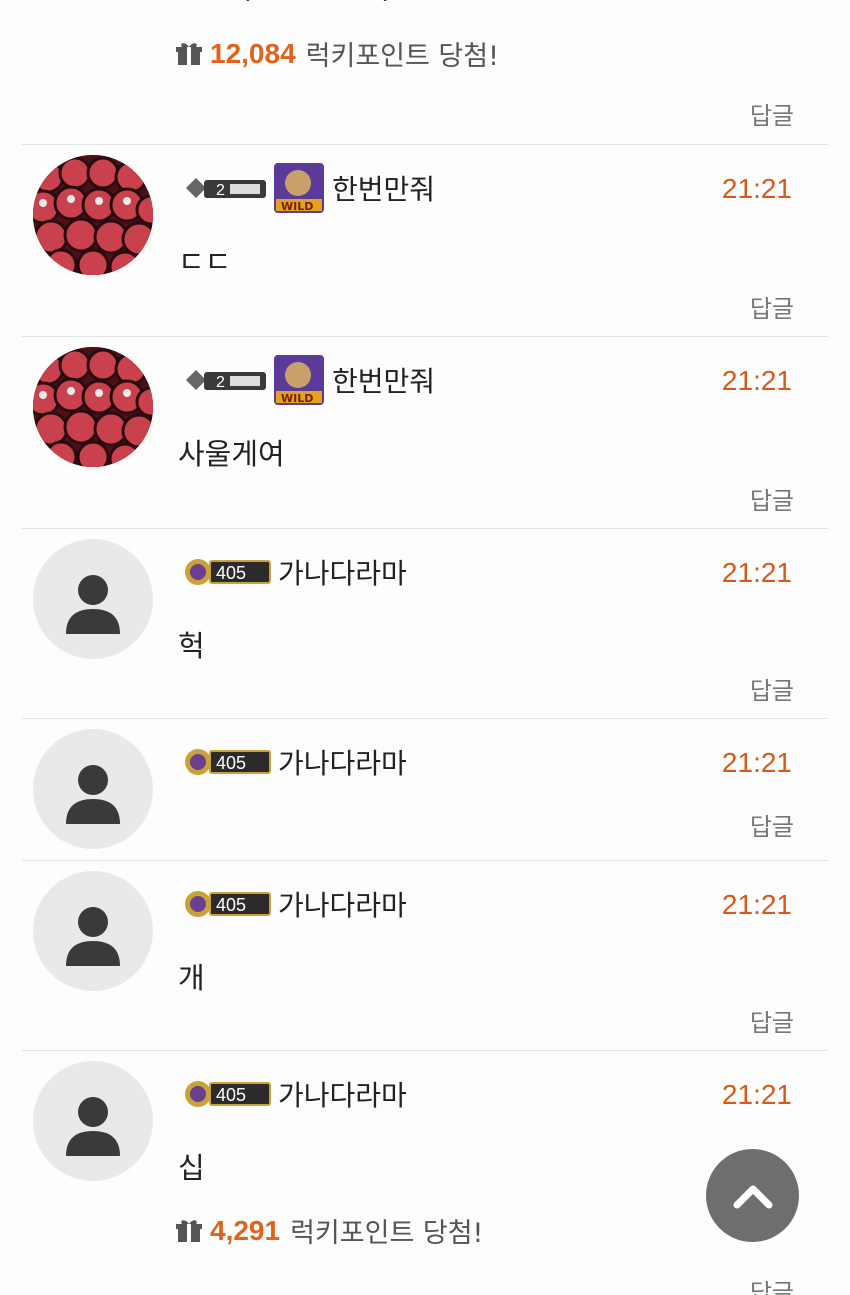  I want to click on comment-body: ㄷㄷ, so click(205, 262).